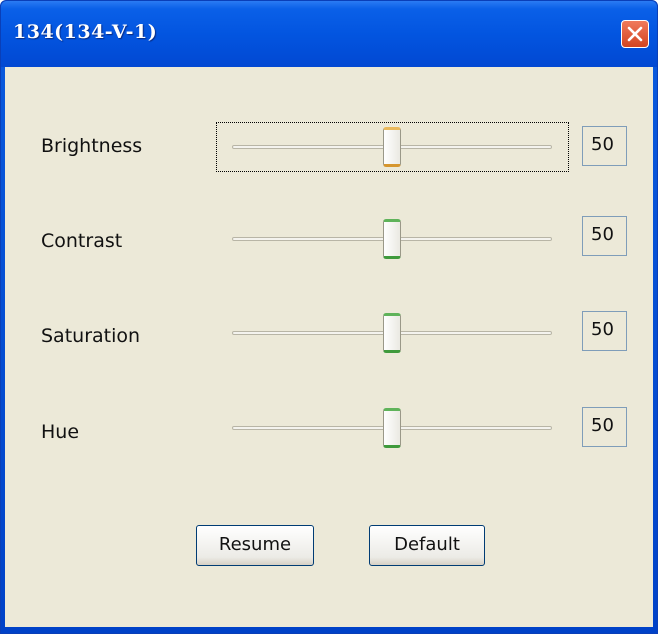 The width and height of the screenshot is (658, 634). Describe the element at coordinates (604, 146) in the screenshot. I see `brightness-value-field: 50` at that location.